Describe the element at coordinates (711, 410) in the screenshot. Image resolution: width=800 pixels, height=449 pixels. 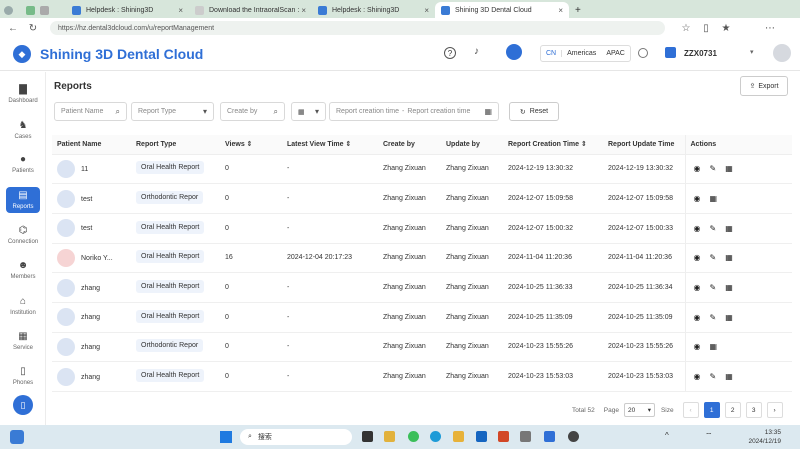
I see `page-1: 1` at that location.